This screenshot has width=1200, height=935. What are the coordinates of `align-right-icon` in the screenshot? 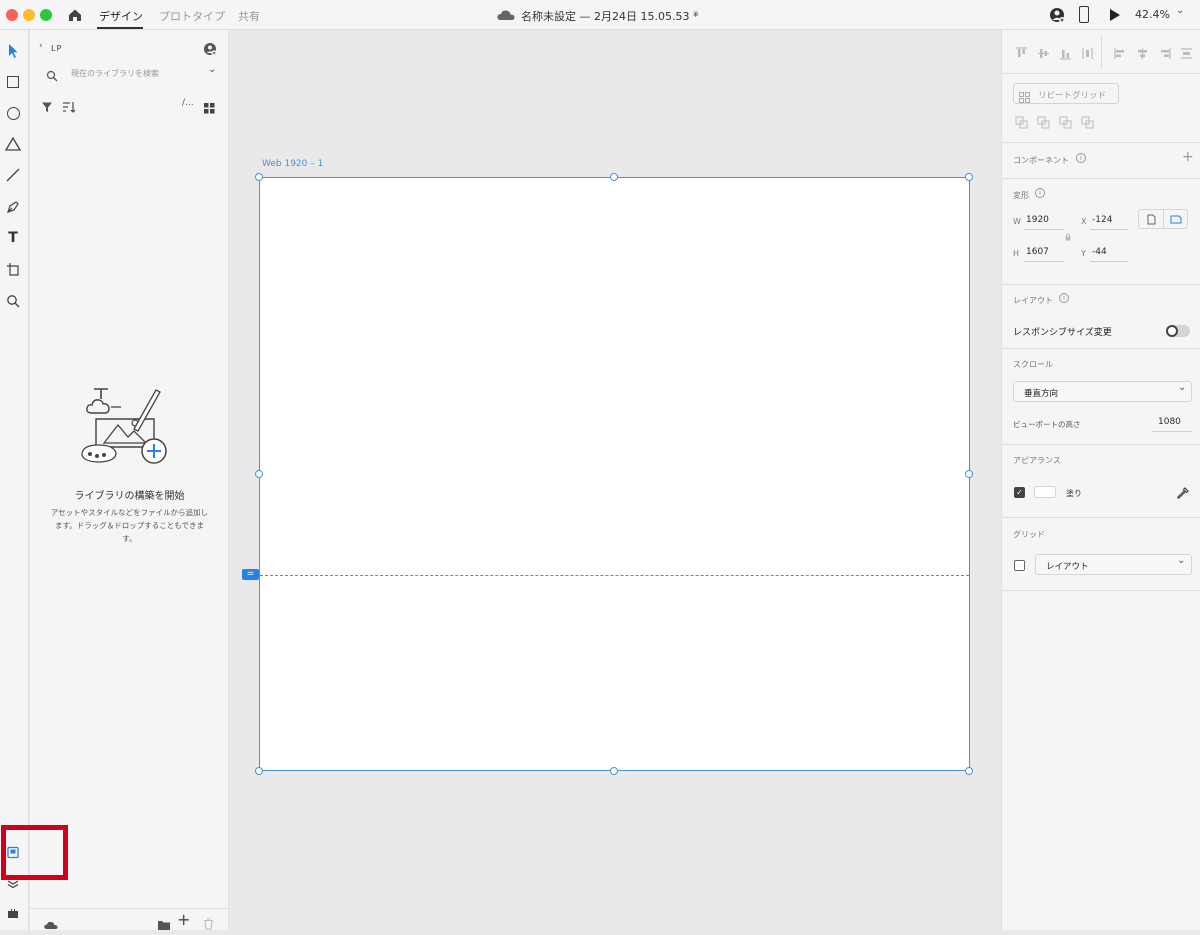 It's located at (1164, 52).